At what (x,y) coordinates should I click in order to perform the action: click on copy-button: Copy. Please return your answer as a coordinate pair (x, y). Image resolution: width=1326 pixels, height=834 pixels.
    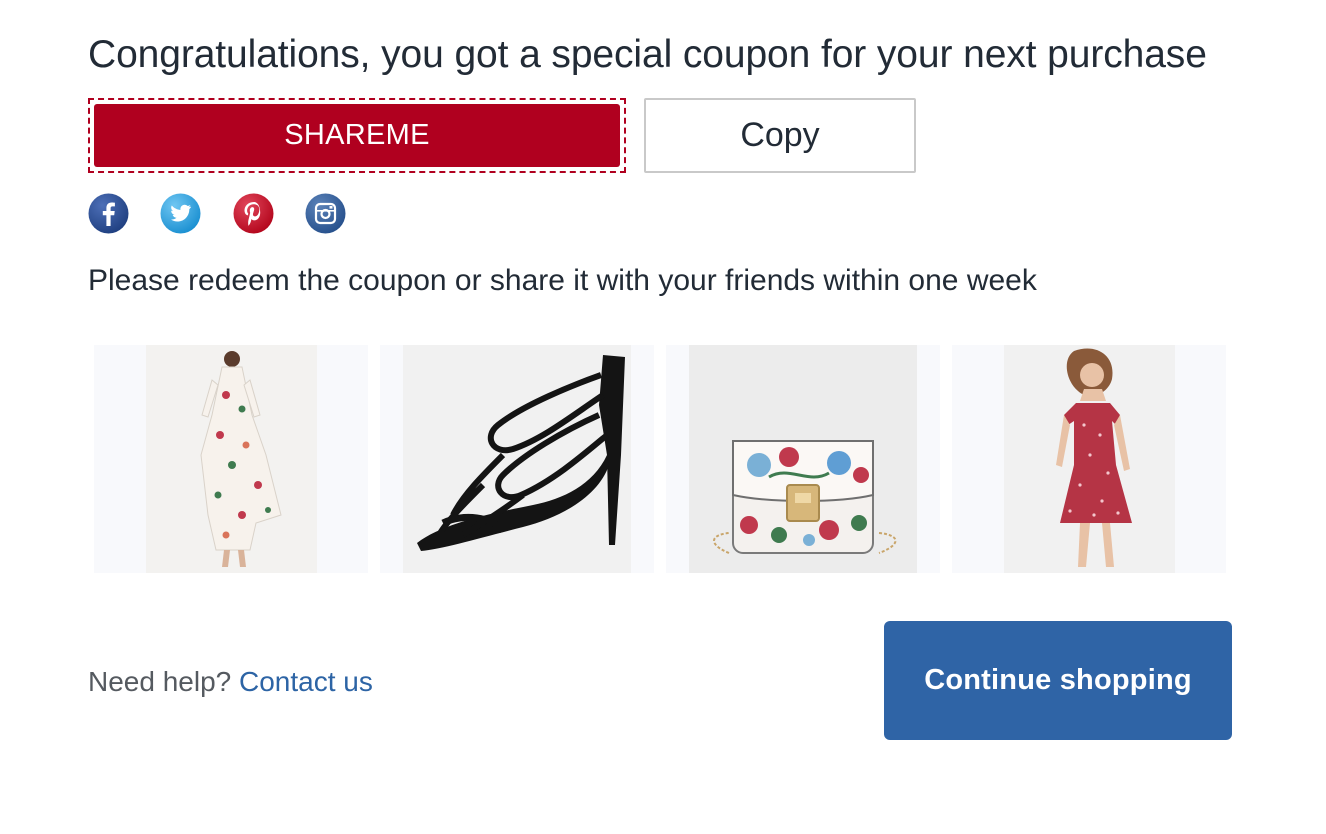
    Looking at the image, I should click on (780, 135).